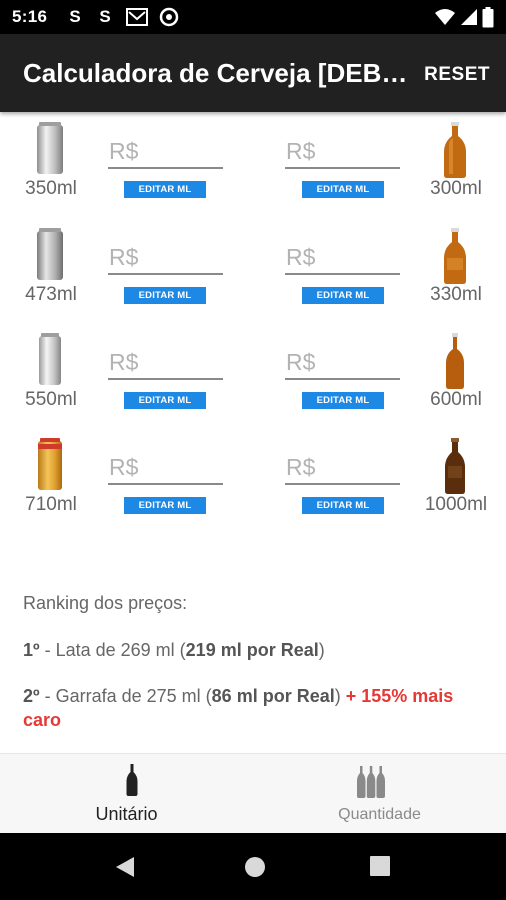  I want to click on beer-row: 710ml R$ EDITAR ML R$ EDITAR ML 1000ml, so click(253, 487).